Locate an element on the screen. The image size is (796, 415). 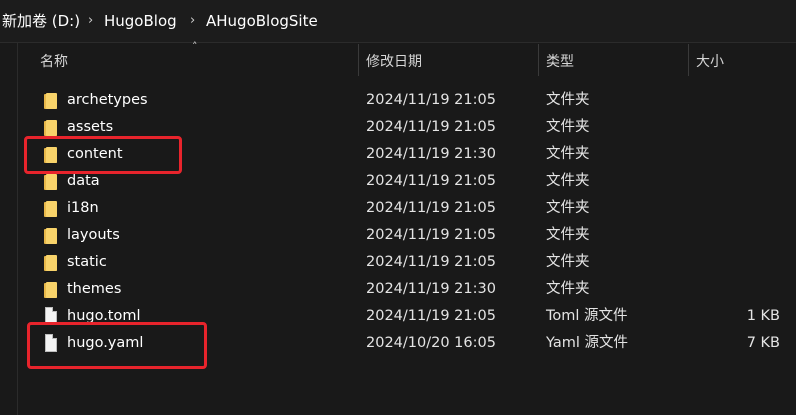
list-item: layouts 2024/11/19 21:05 文件夹 is located at coordinates (398, 235).